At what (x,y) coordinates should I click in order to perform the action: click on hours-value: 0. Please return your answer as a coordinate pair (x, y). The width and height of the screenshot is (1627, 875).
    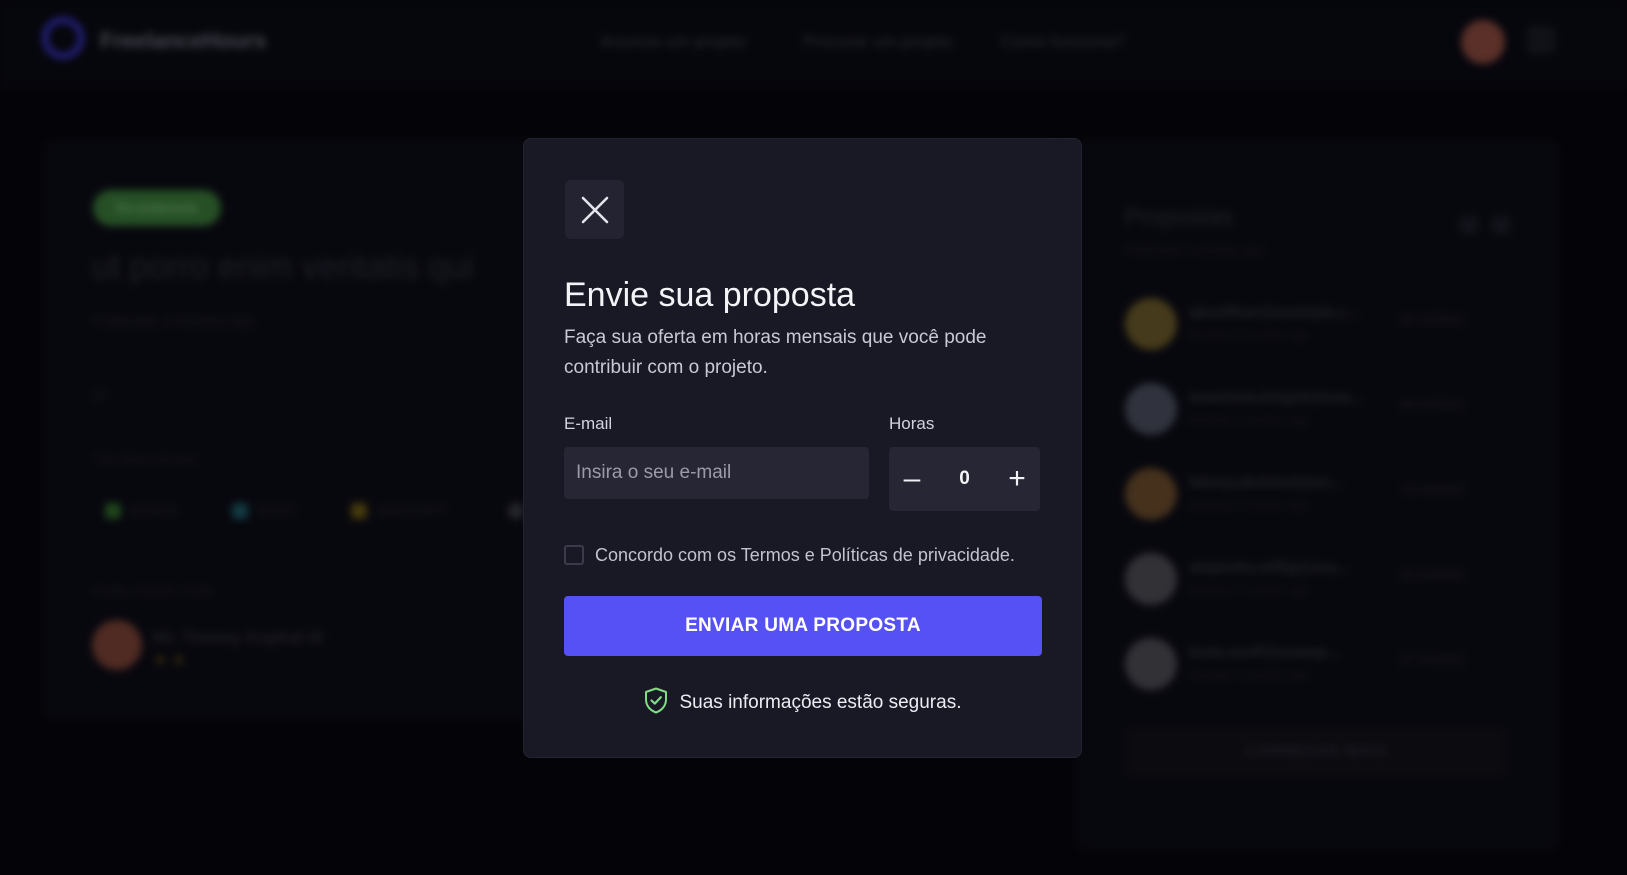
    Looking at the image, I should click on (964, 478).